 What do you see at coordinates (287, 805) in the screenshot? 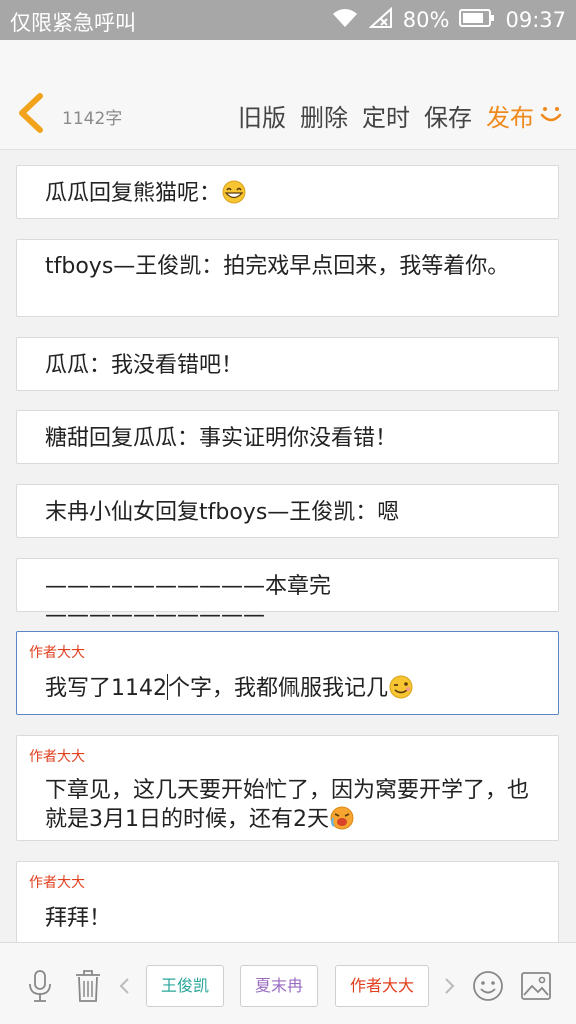
I see `author-note-text-content: 下章见，这几天要开始忙了，因为窝要开学了，也就是3月1日的时候，还有2天` at bounding box center [287, 805].